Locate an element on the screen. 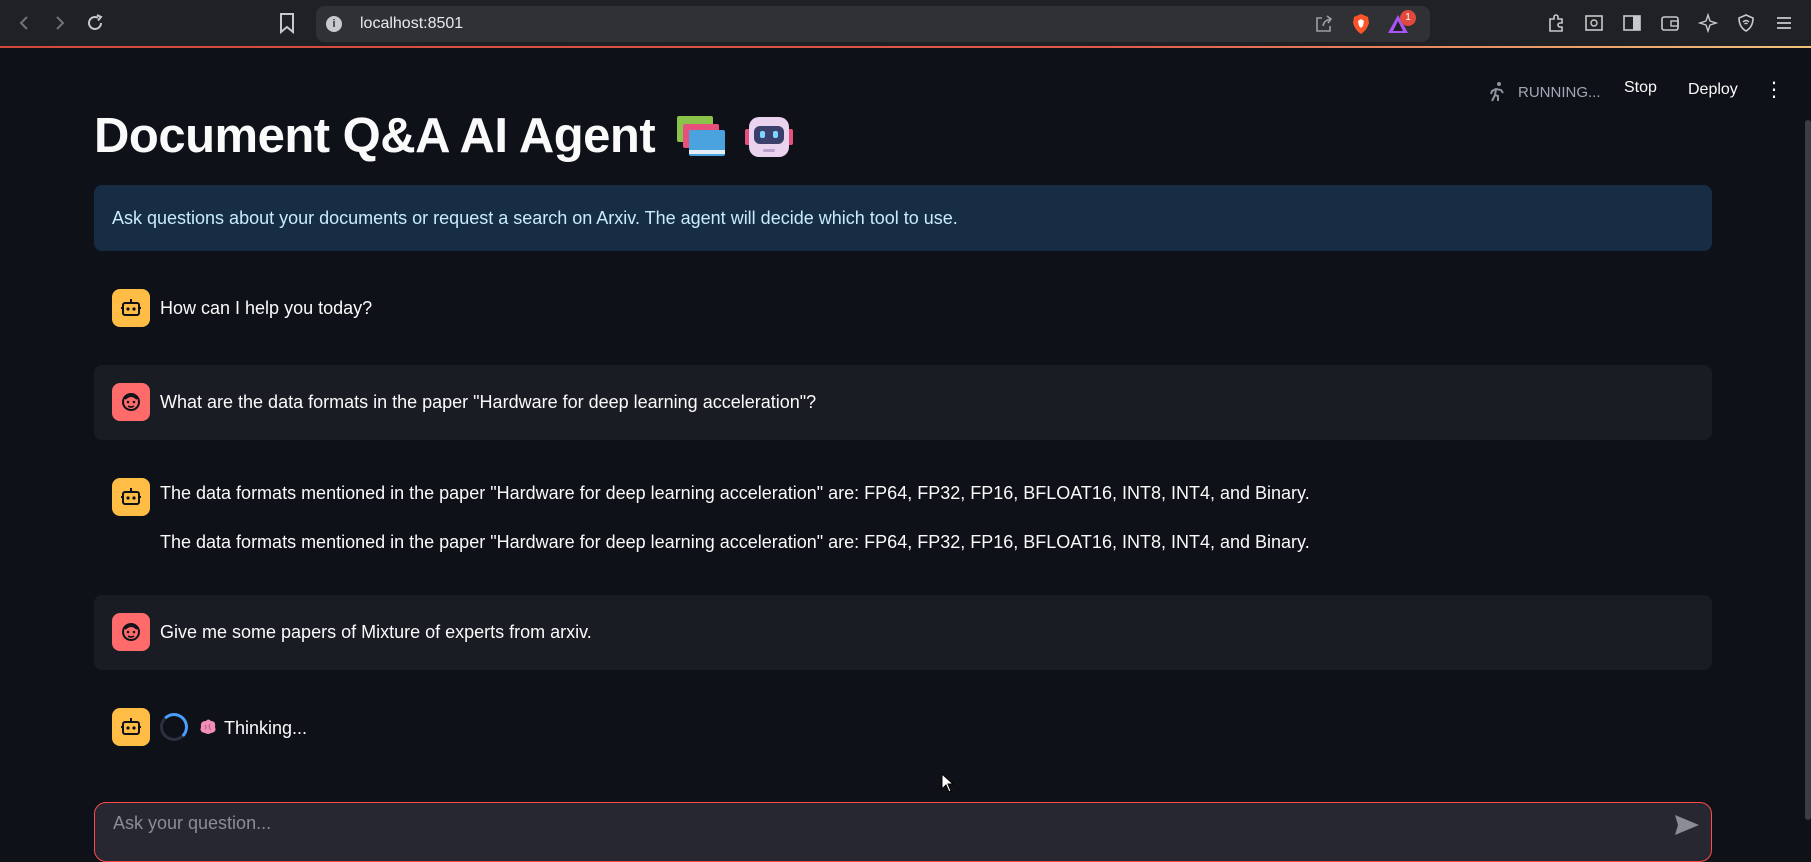 The image size is (1811, 862). leo-ai-icon is located at coordinates (1708, 23).